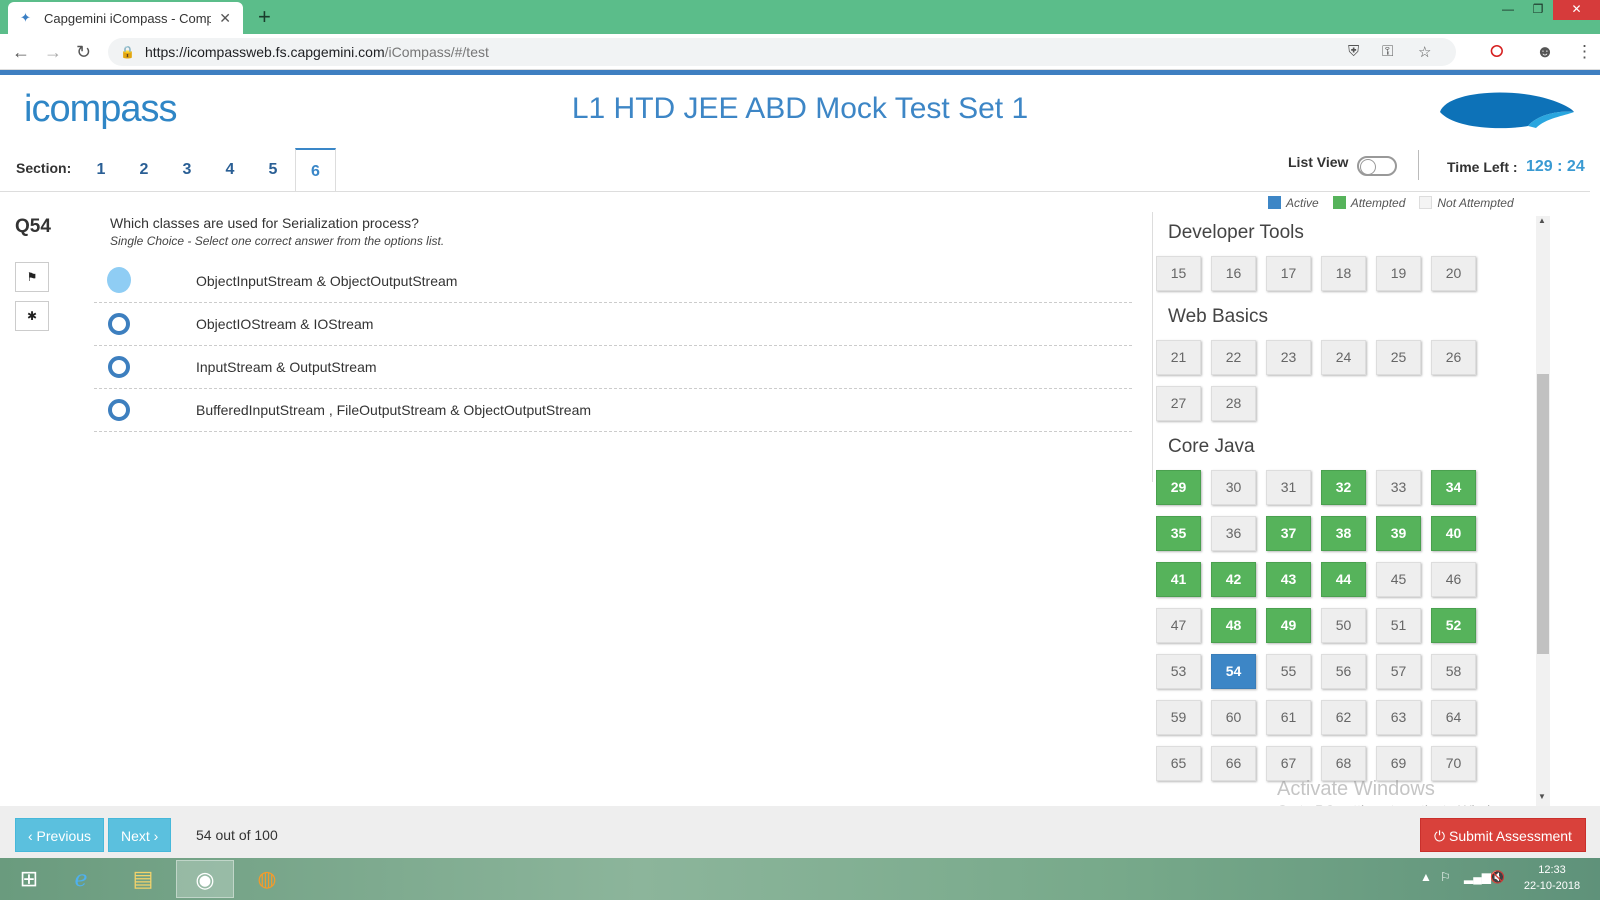 The height and width of the screenshot is (900, 1600). What do you see at coordinates (1353, 51) in the screenshot?
I see `blocked-popup-icon: ⛨` at bounding box center [1353, 51].